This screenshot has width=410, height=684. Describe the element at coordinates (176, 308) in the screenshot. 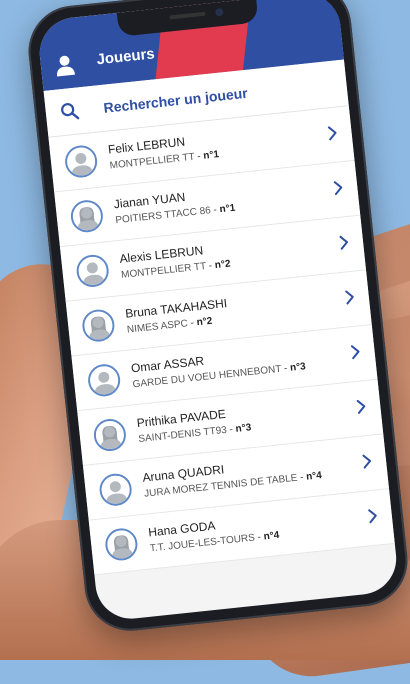

I see `player-name: Bruna TAKAHASHI` at that location.